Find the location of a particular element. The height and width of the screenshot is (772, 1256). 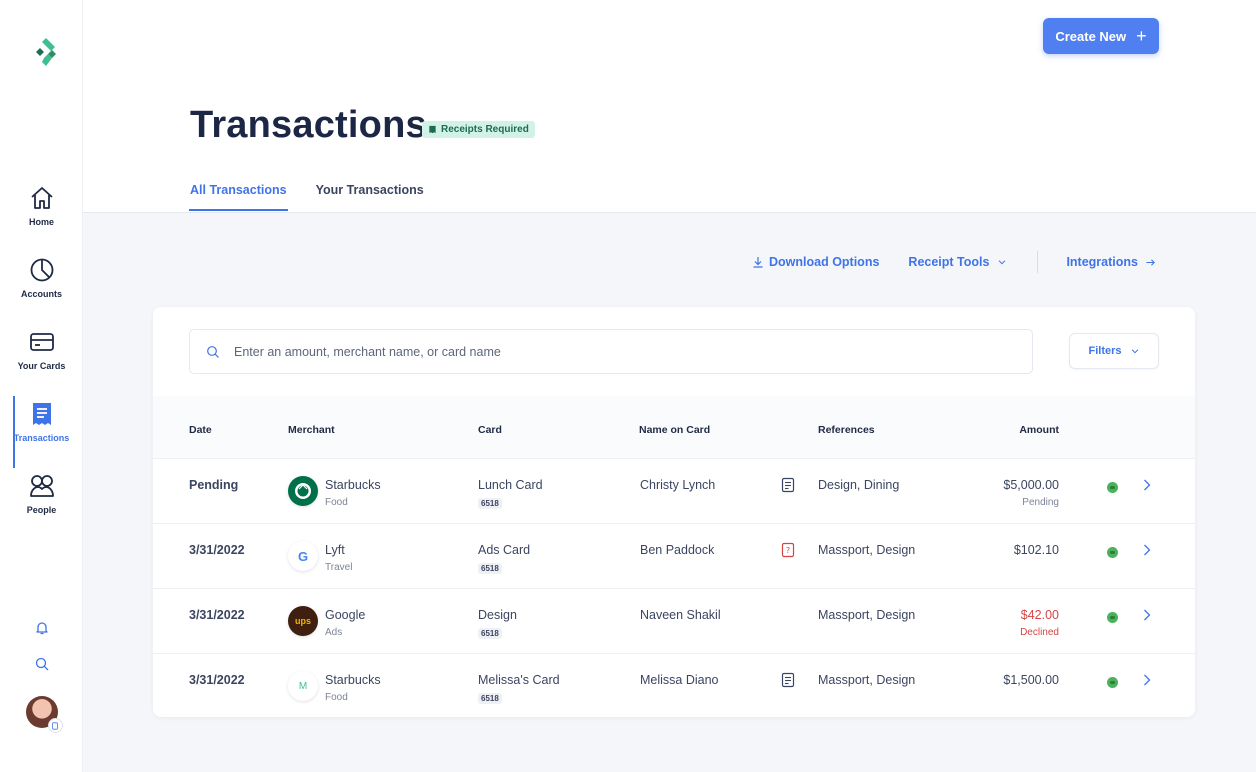

integrations-label: Integrations is located at coordinates (1102, 262).